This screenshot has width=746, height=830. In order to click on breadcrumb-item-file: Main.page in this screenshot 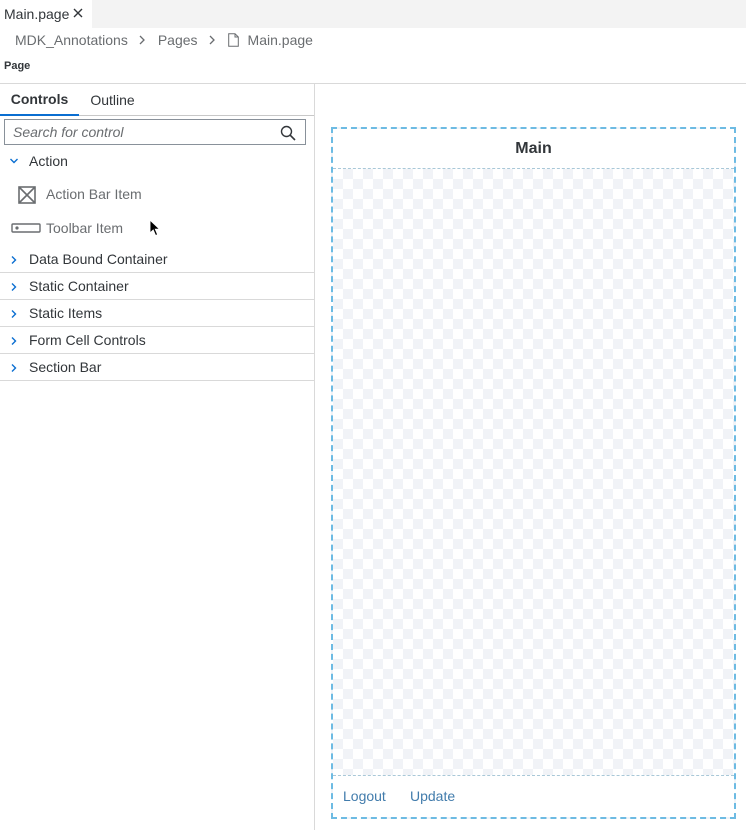, I will do `click(280, 40)`.